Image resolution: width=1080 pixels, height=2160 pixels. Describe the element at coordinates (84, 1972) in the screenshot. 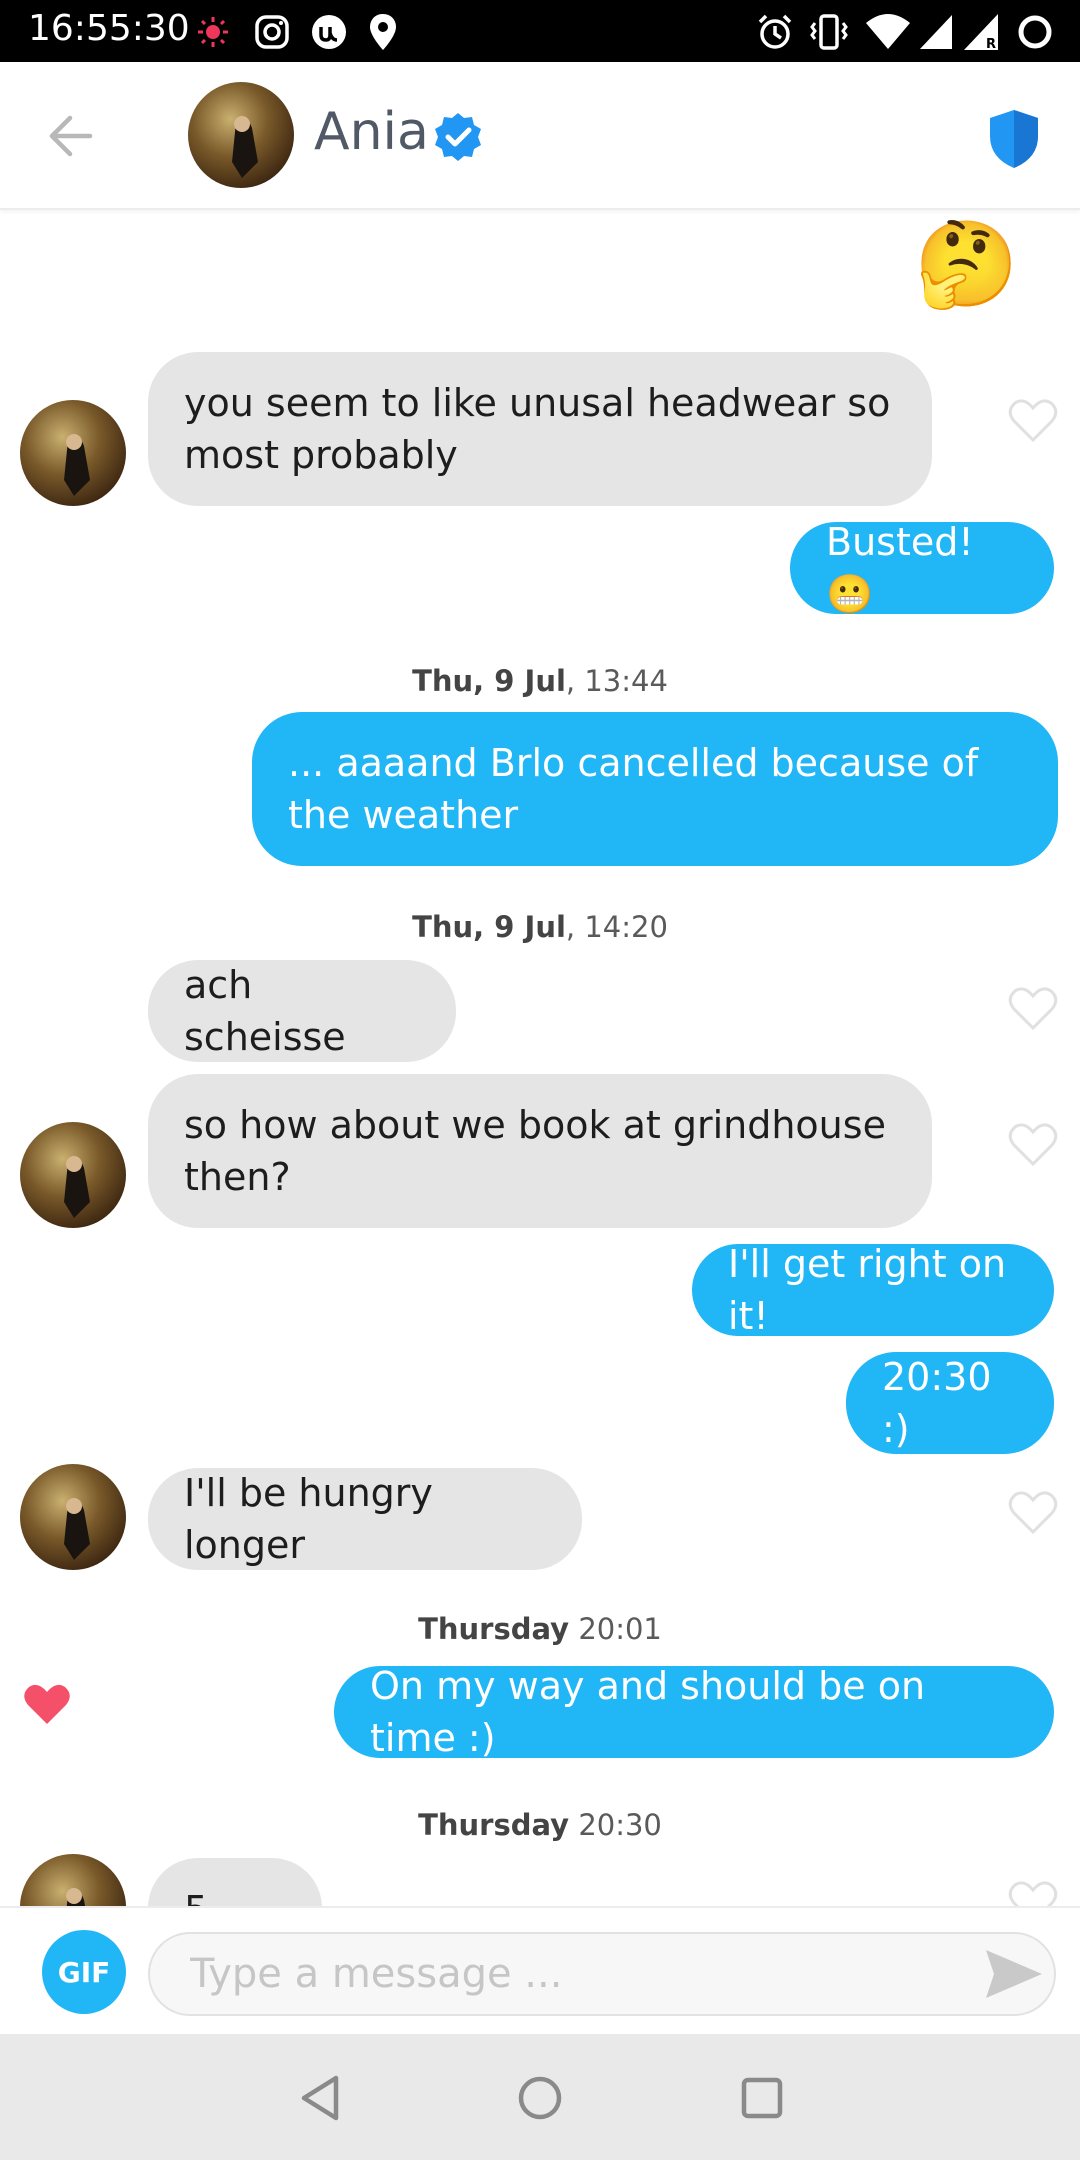

I see `gif-button: GIF` at that location.